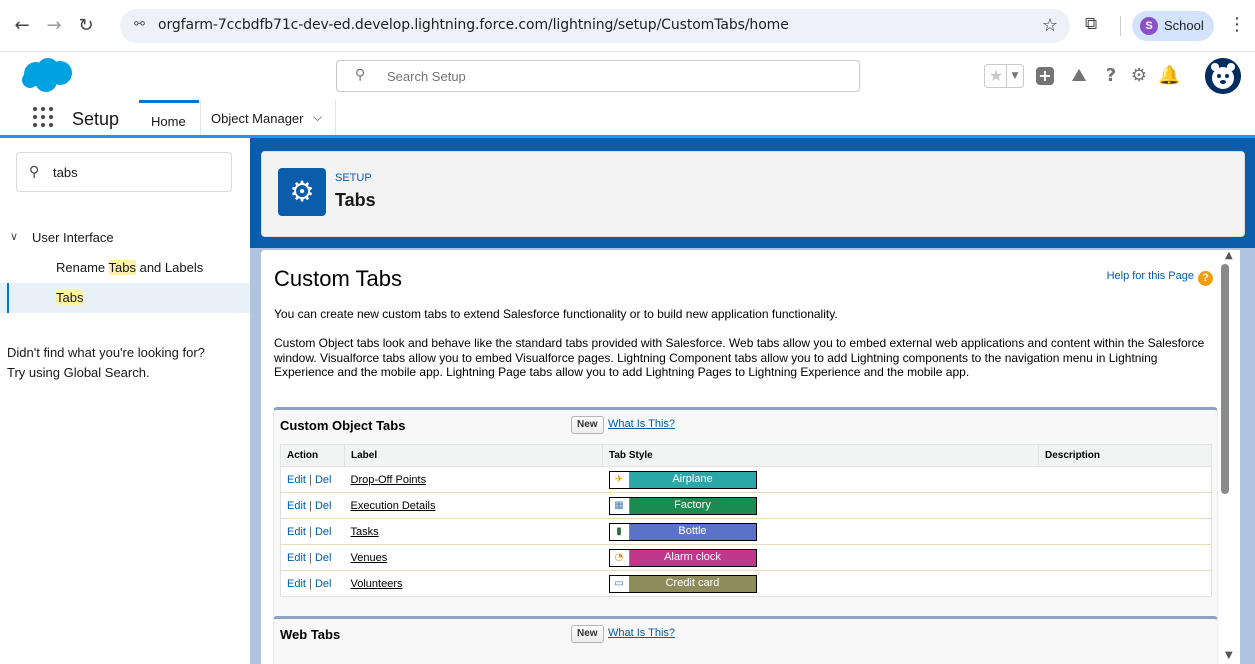  I want to click on favorite-star-icon: ★, so click(996, 76).